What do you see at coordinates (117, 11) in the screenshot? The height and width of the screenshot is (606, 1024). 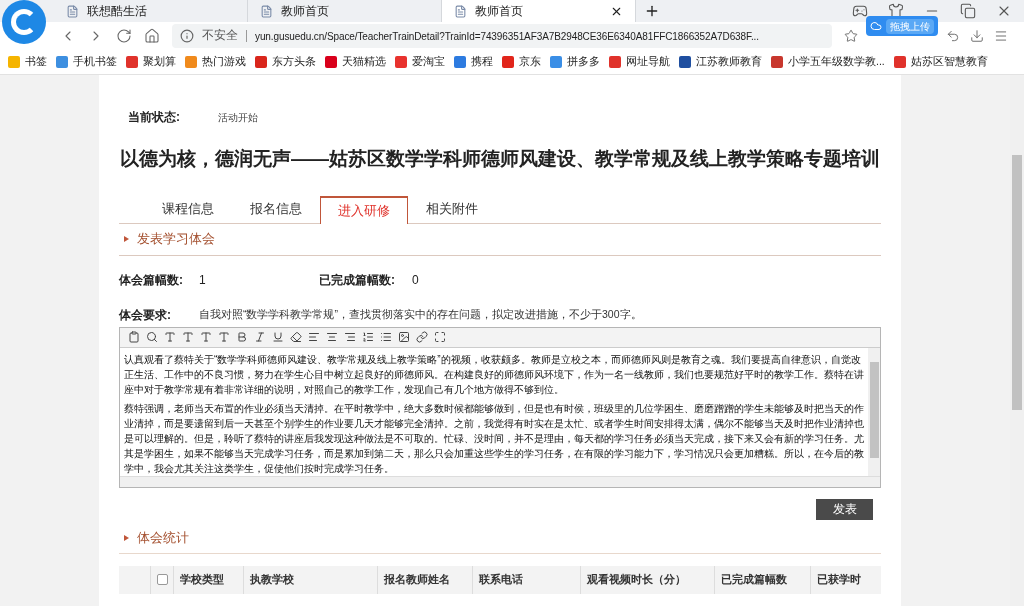 I see `tab-title: 联想酷生活` at bounding box center [117, 11].